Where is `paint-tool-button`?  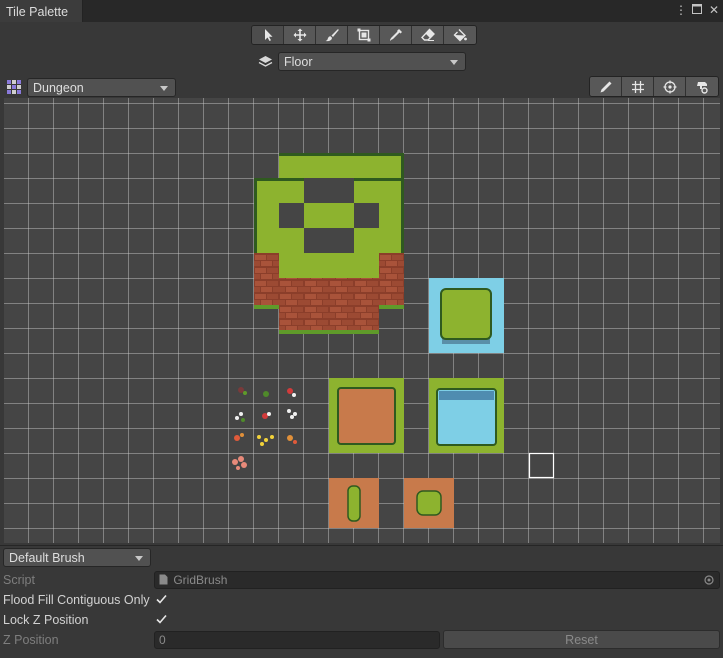 paint-tool-button is located at coordinates (332, 35).